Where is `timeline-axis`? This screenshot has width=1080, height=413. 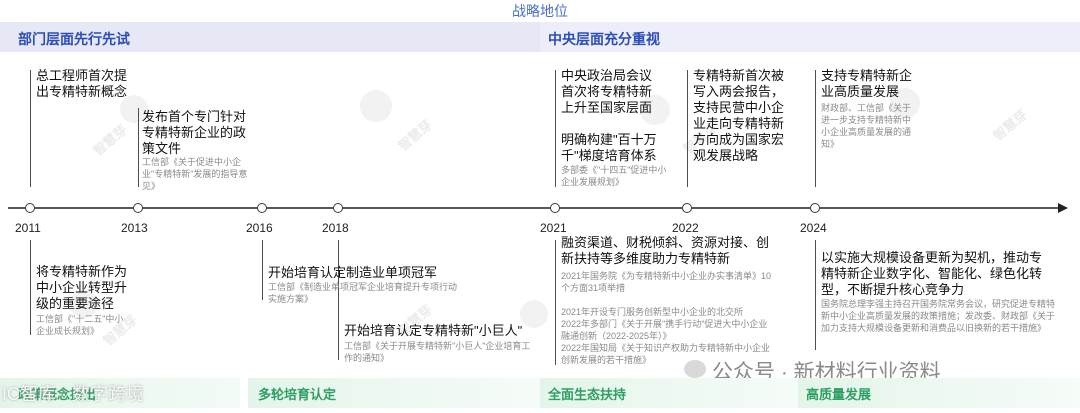 timeline-axis is located at coordinates (538, 208).